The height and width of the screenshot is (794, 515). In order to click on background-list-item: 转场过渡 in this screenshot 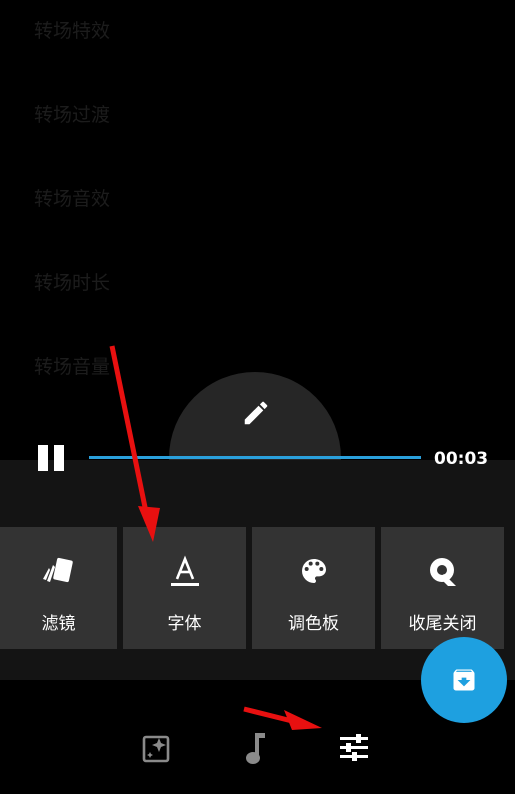, I will do `click(72, 115)`.